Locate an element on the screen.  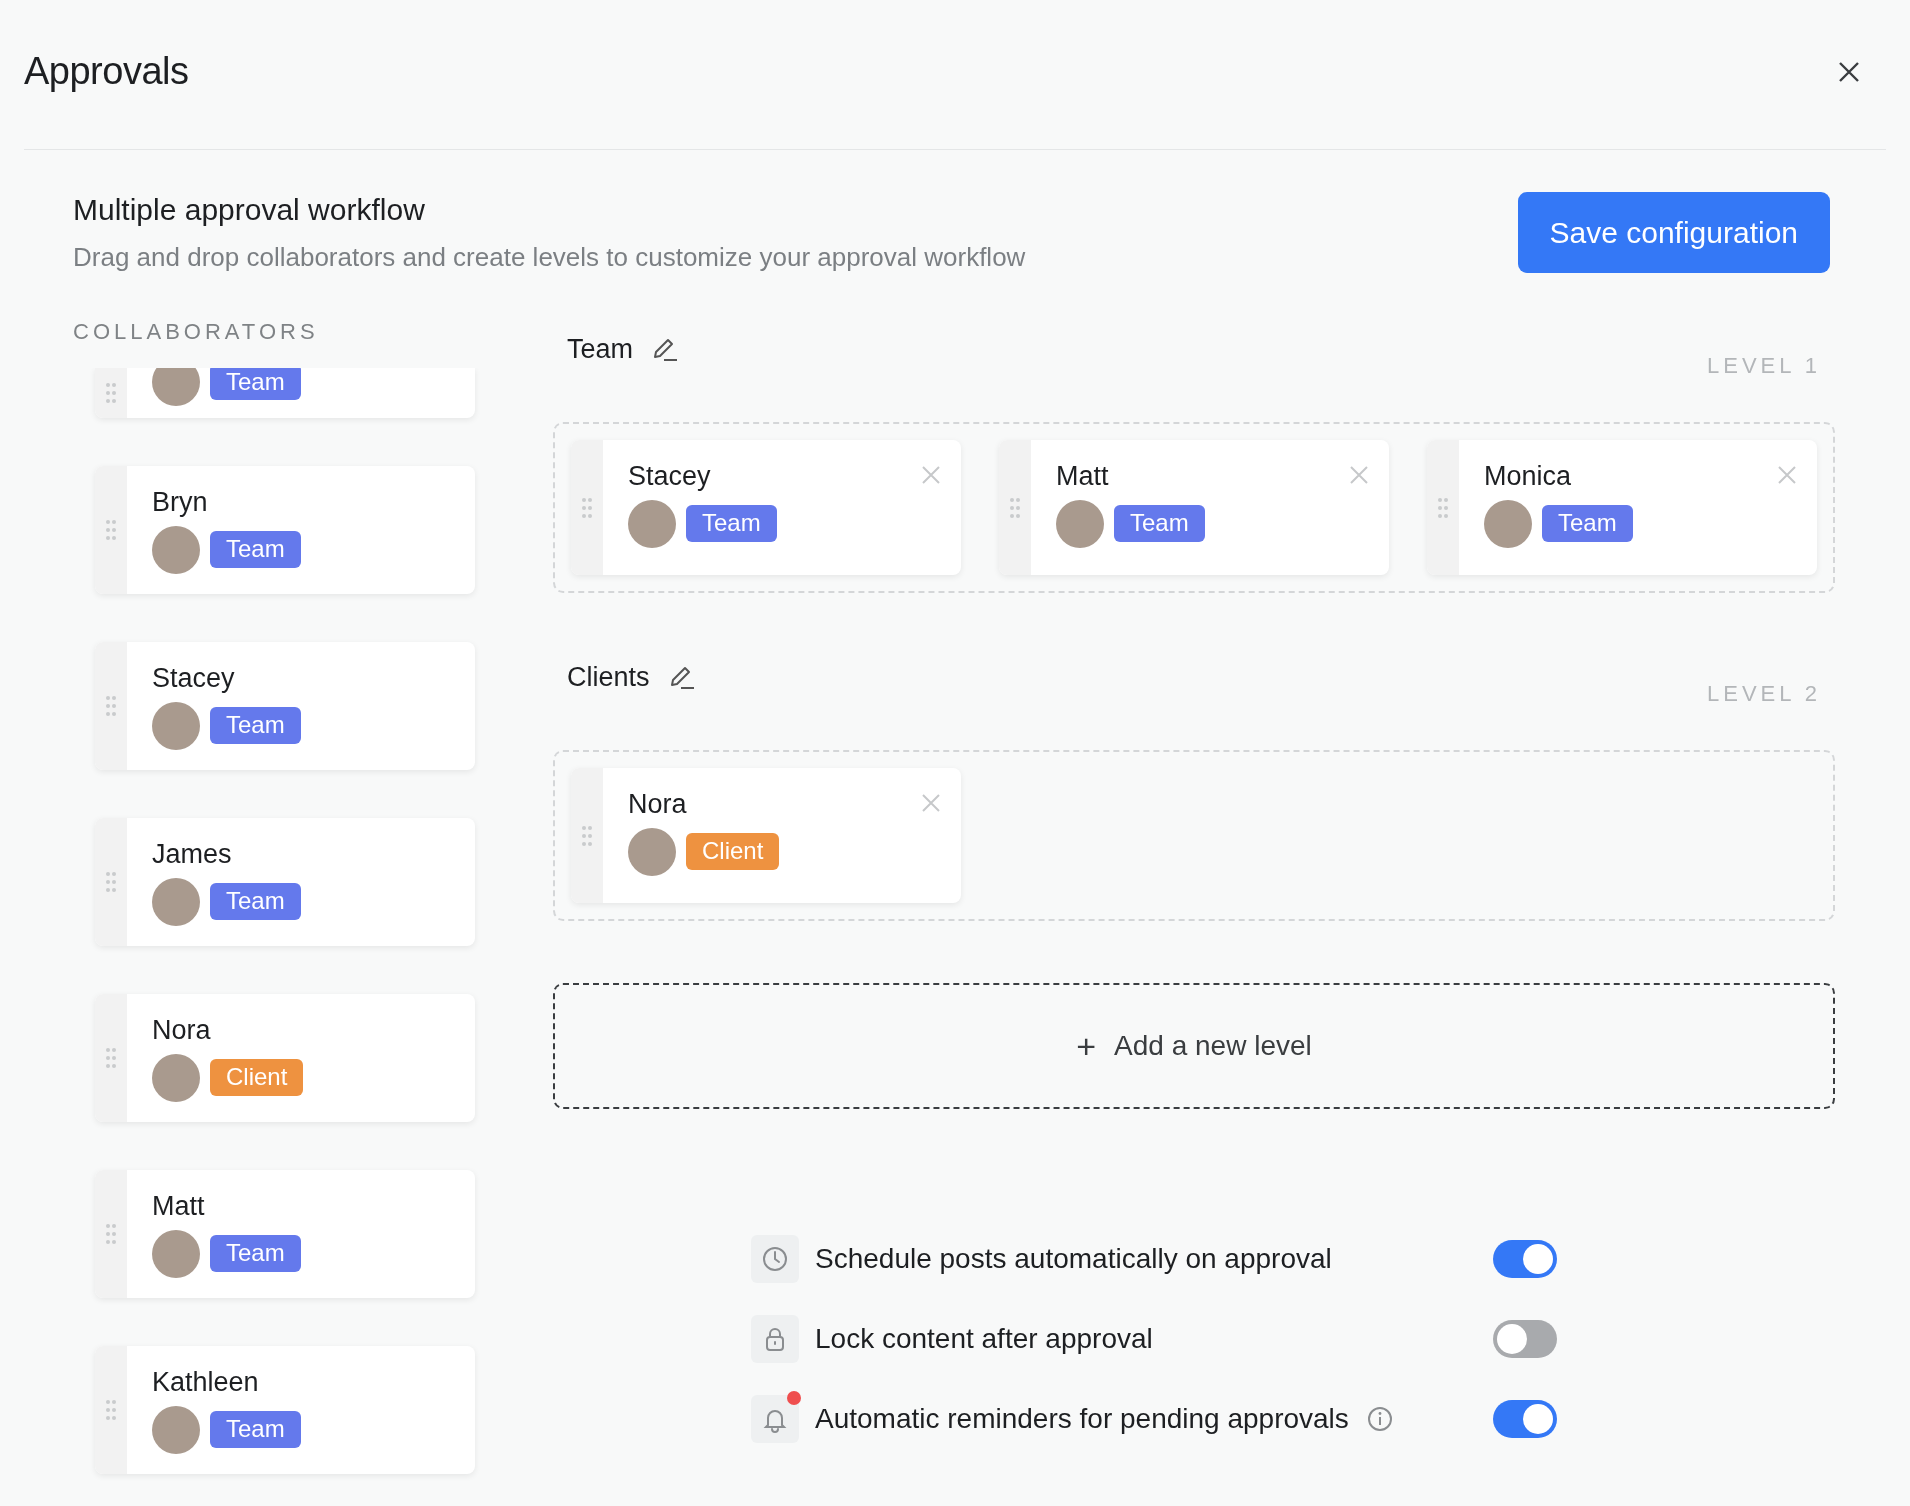
level-name: Clients is located at coordinates (608, 677).